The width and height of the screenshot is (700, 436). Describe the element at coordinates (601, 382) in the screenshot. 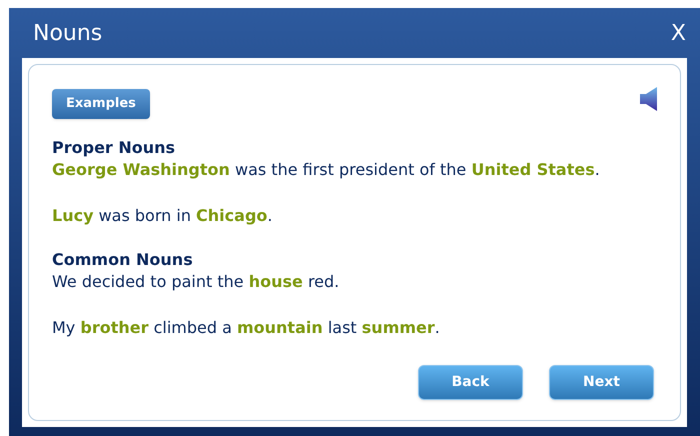

I see `nav-button: Next` at that location.